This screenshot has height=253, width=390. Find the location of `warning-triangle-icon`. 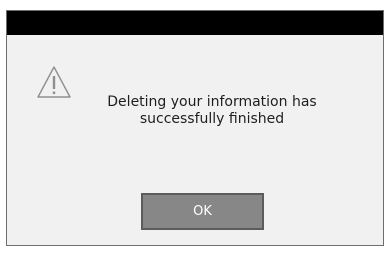

warning-triangle-icon is located at coordinates (54, 82).